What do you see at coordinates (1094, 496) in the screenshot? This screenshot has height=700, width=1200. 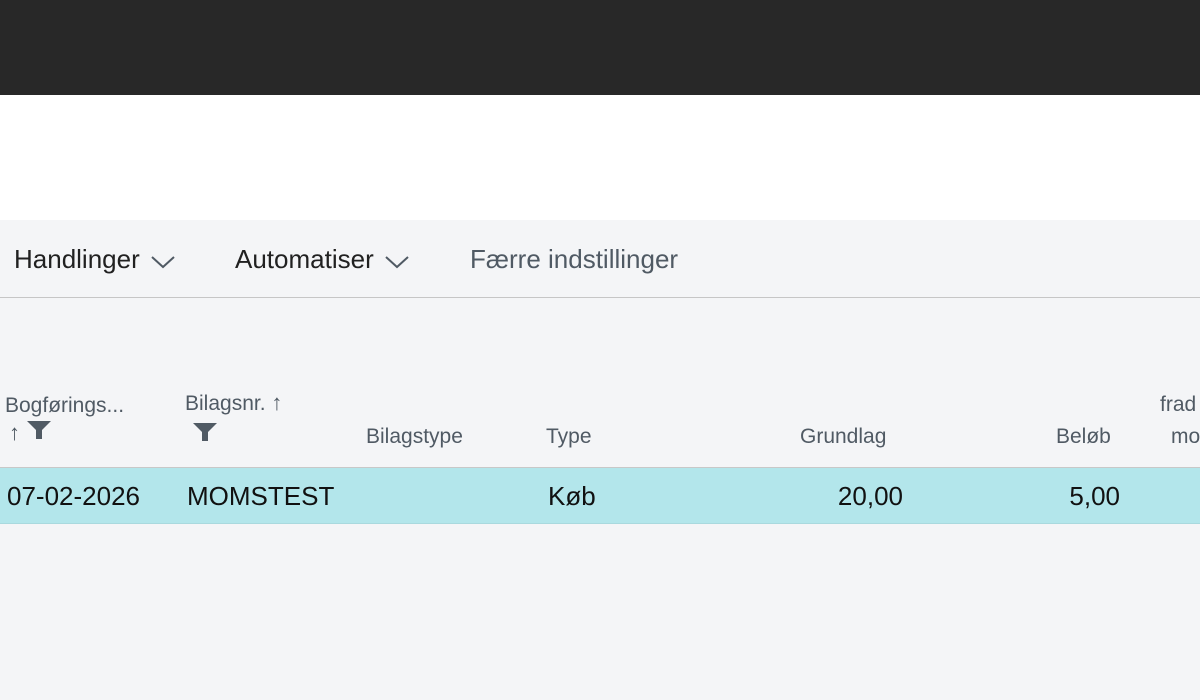 I see `cell-amount: 5,00` at bounding box center [1094, 496].